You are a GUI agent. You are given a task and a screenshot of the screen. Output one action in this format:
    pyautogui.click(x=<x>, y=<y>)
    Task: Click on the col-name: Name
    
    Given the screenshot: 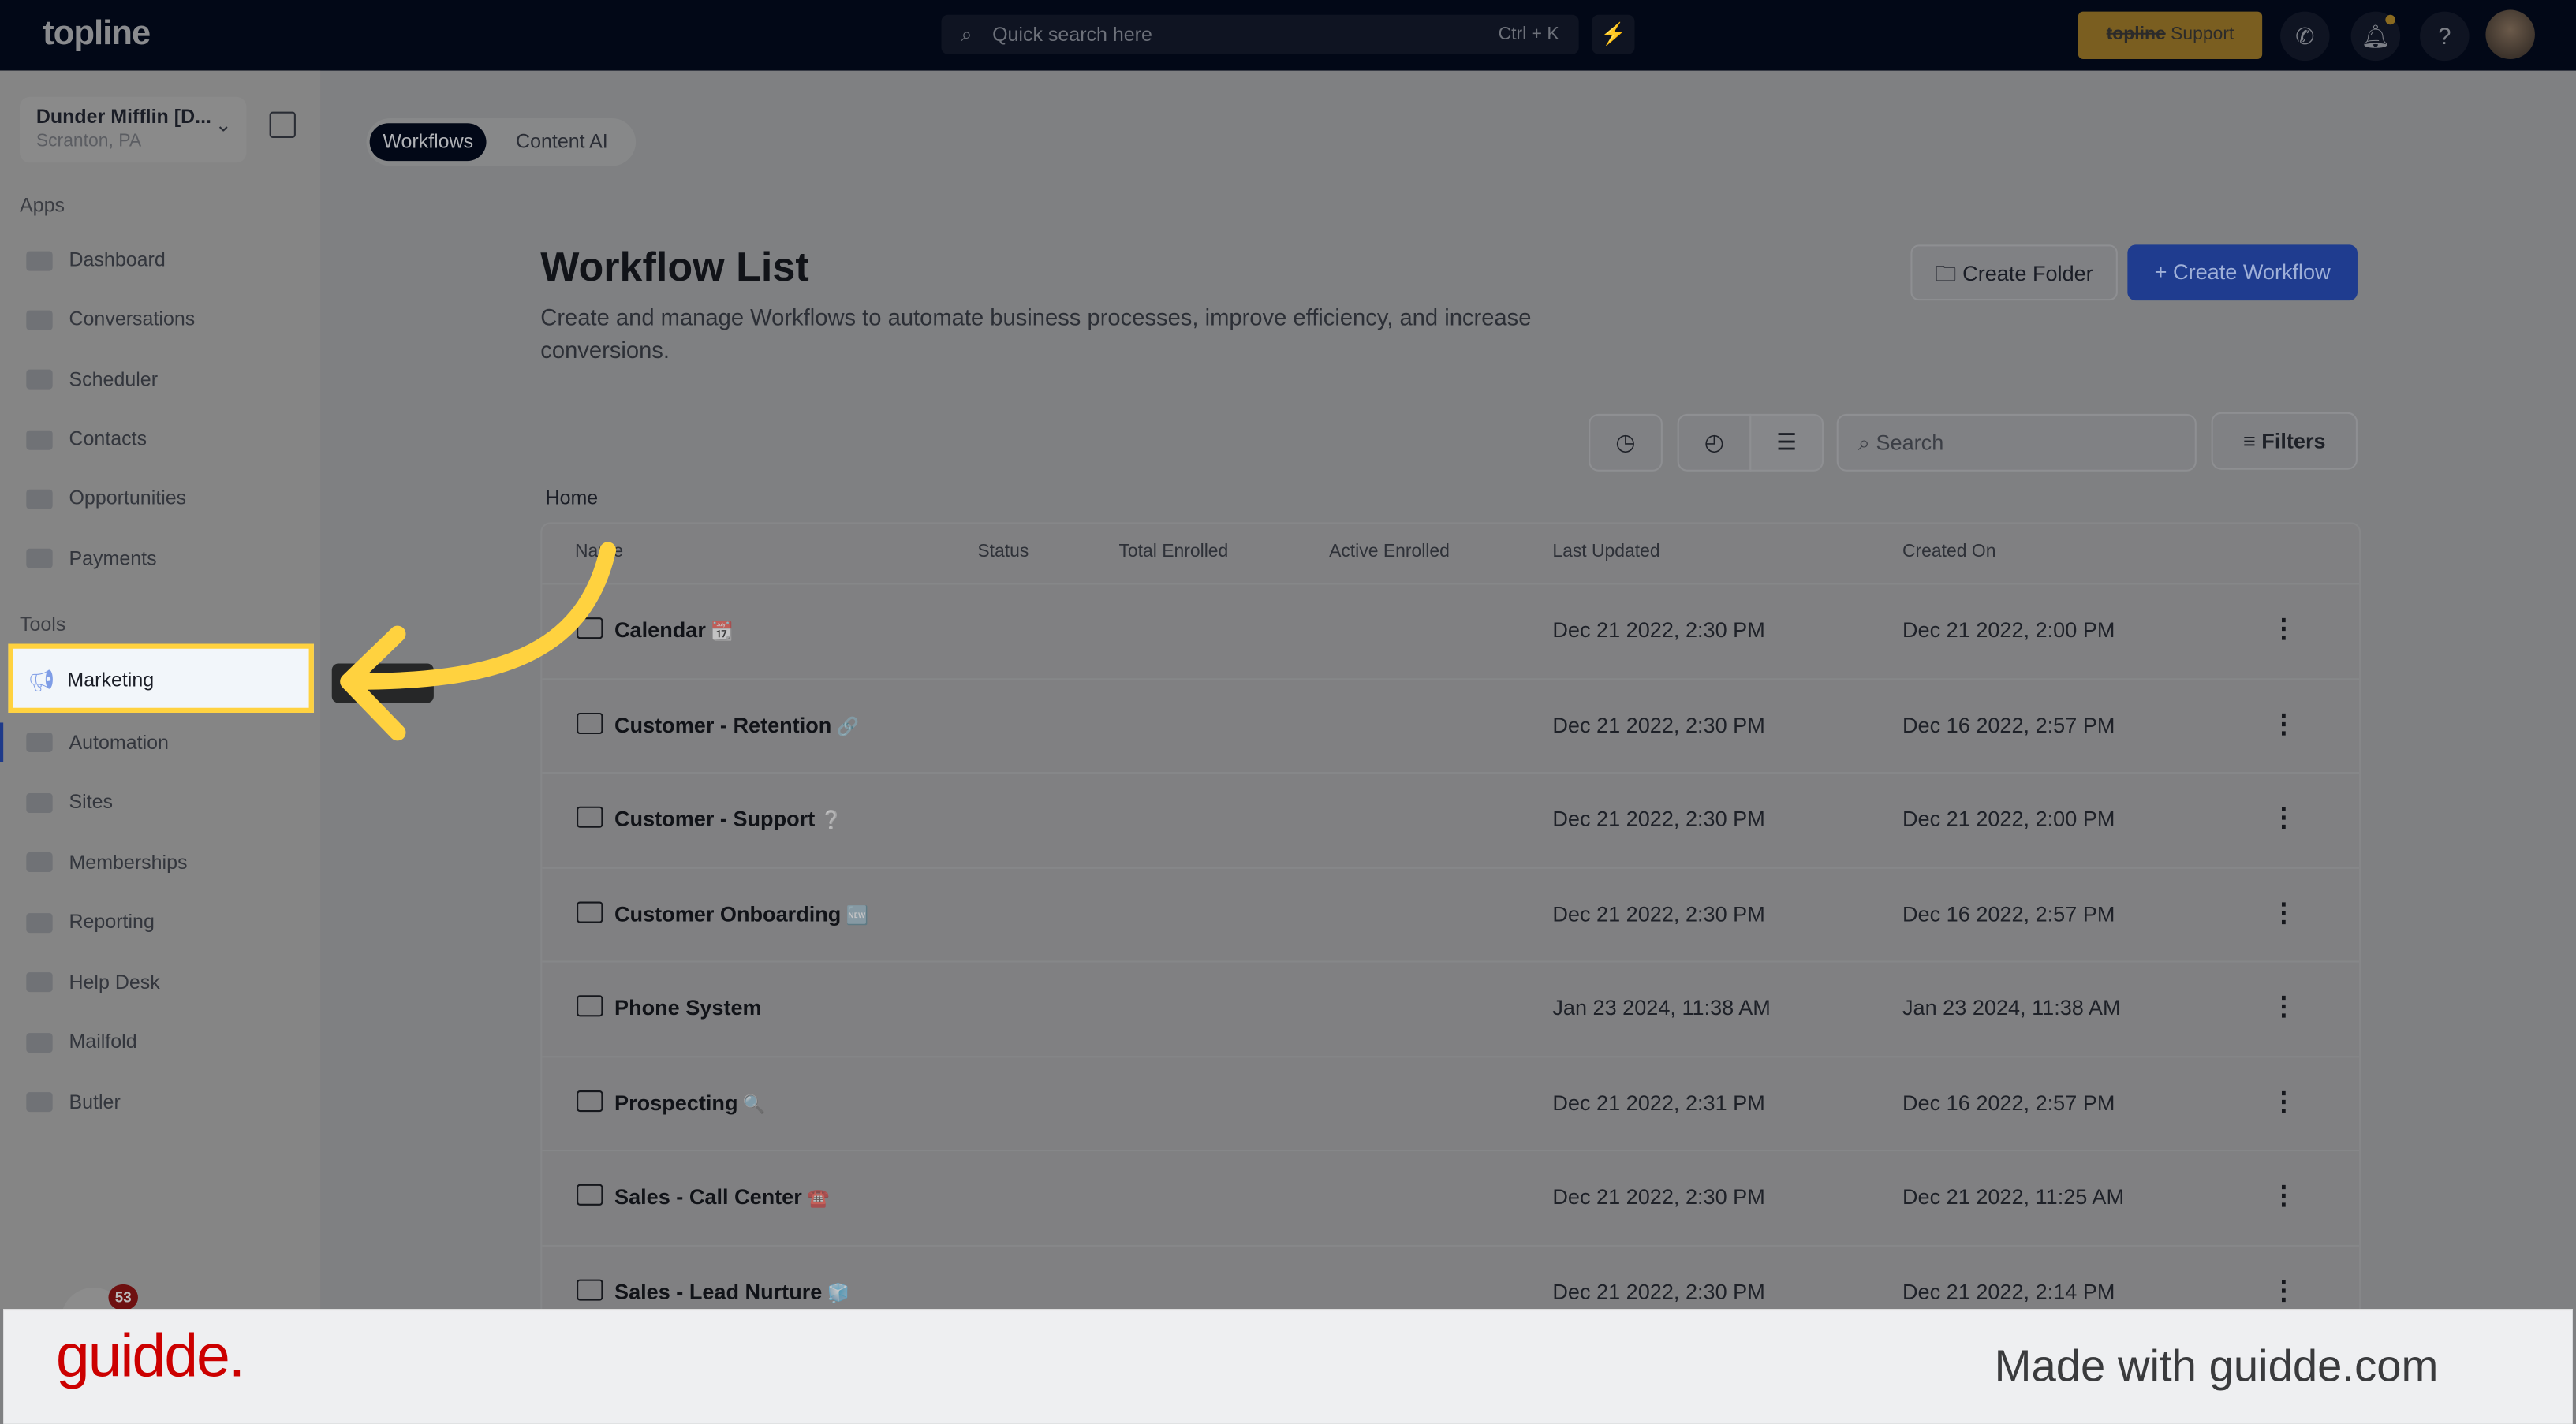 What is the action you would take?
    pyautogui.click(x=599, y=552)
    